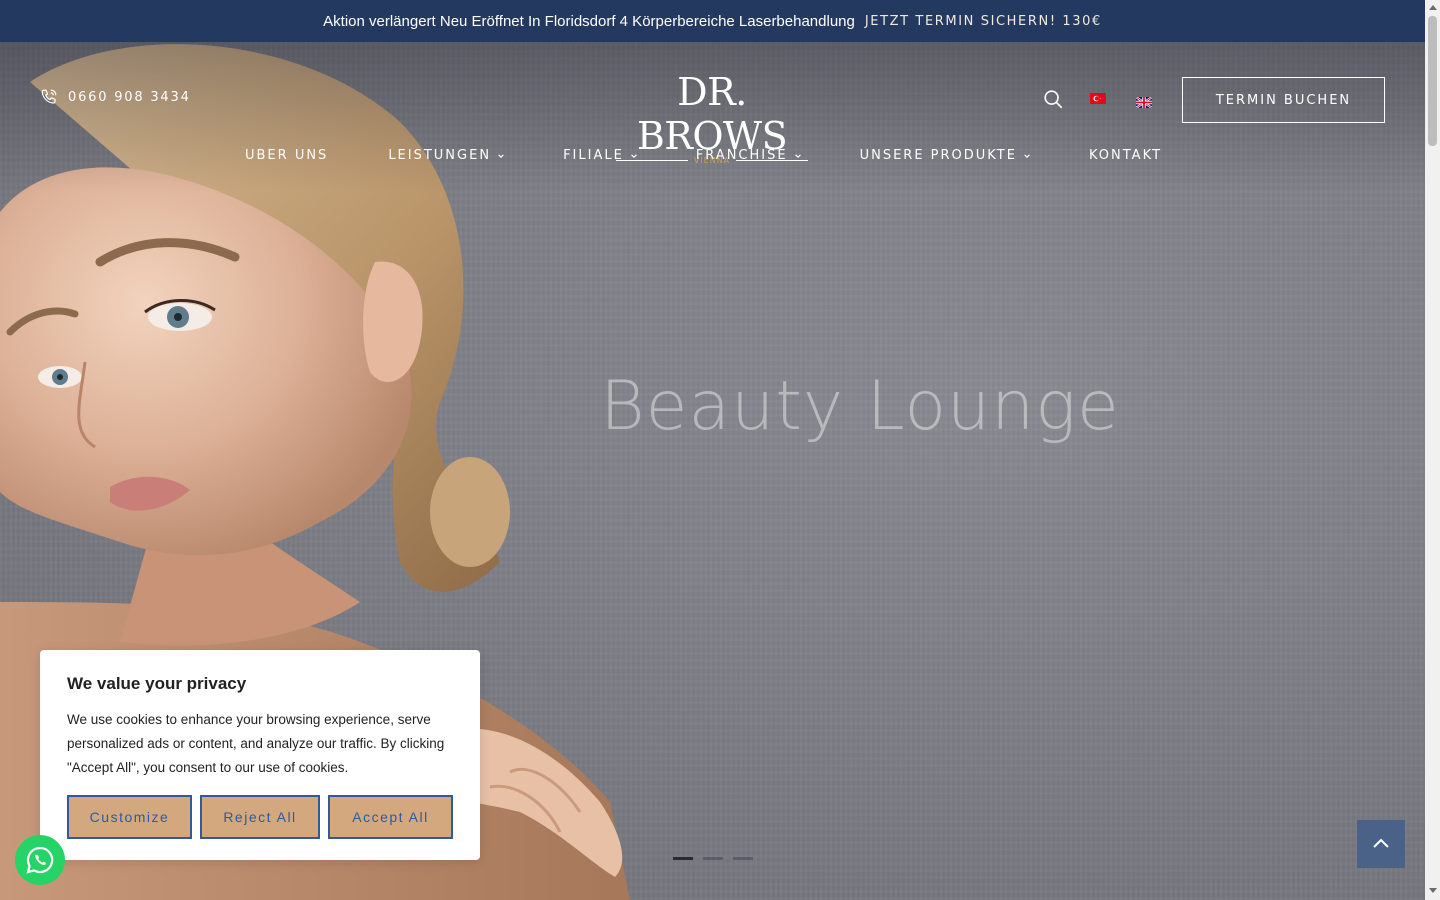  What do you see at coordinates (1283, 100) in the screenshot?
I see `book-appointment-button: TERMIN BUCHEN` at bounding box center [1283, 100].